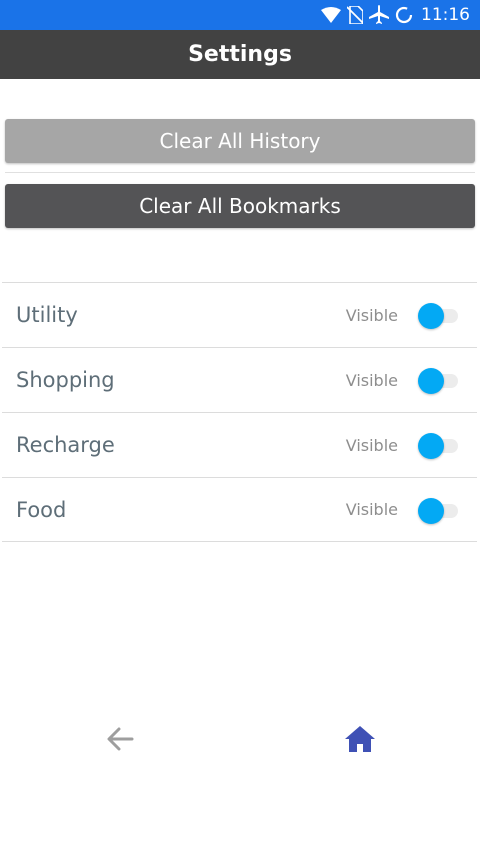  What do you see at coordinates (355, 15) in the screenshot?
I see `no-sim-icon` at bounding box center [355, 15].